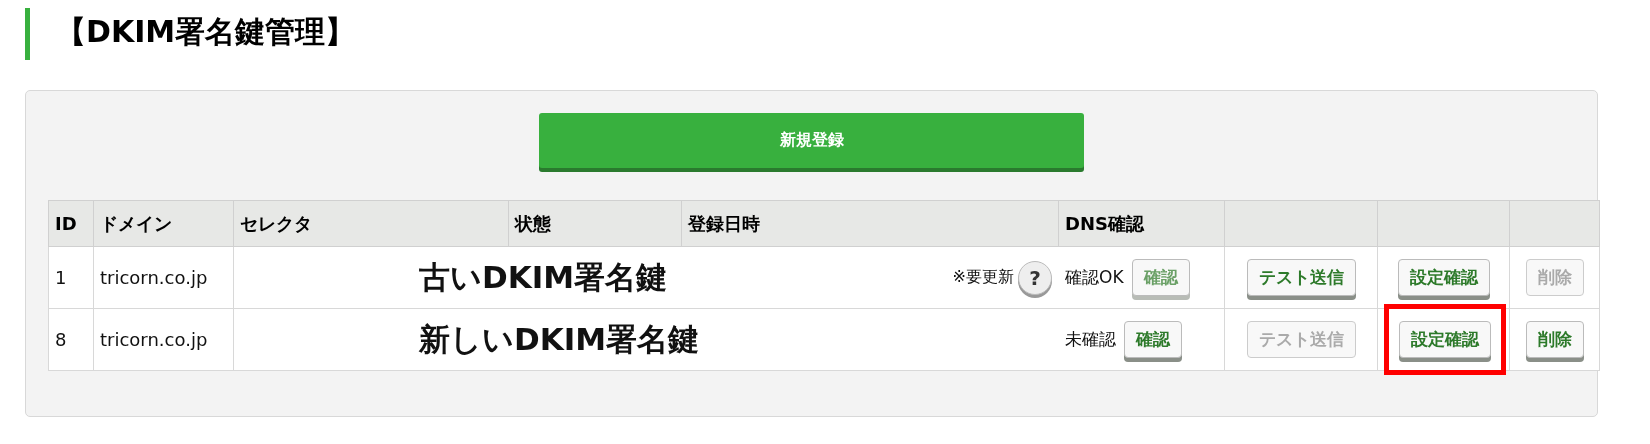  What do you see at coordinates (543, 277) in the screenshot?
I see `annotation-label: 古いDKIM署名鍵` at bounding box center [543, 277].